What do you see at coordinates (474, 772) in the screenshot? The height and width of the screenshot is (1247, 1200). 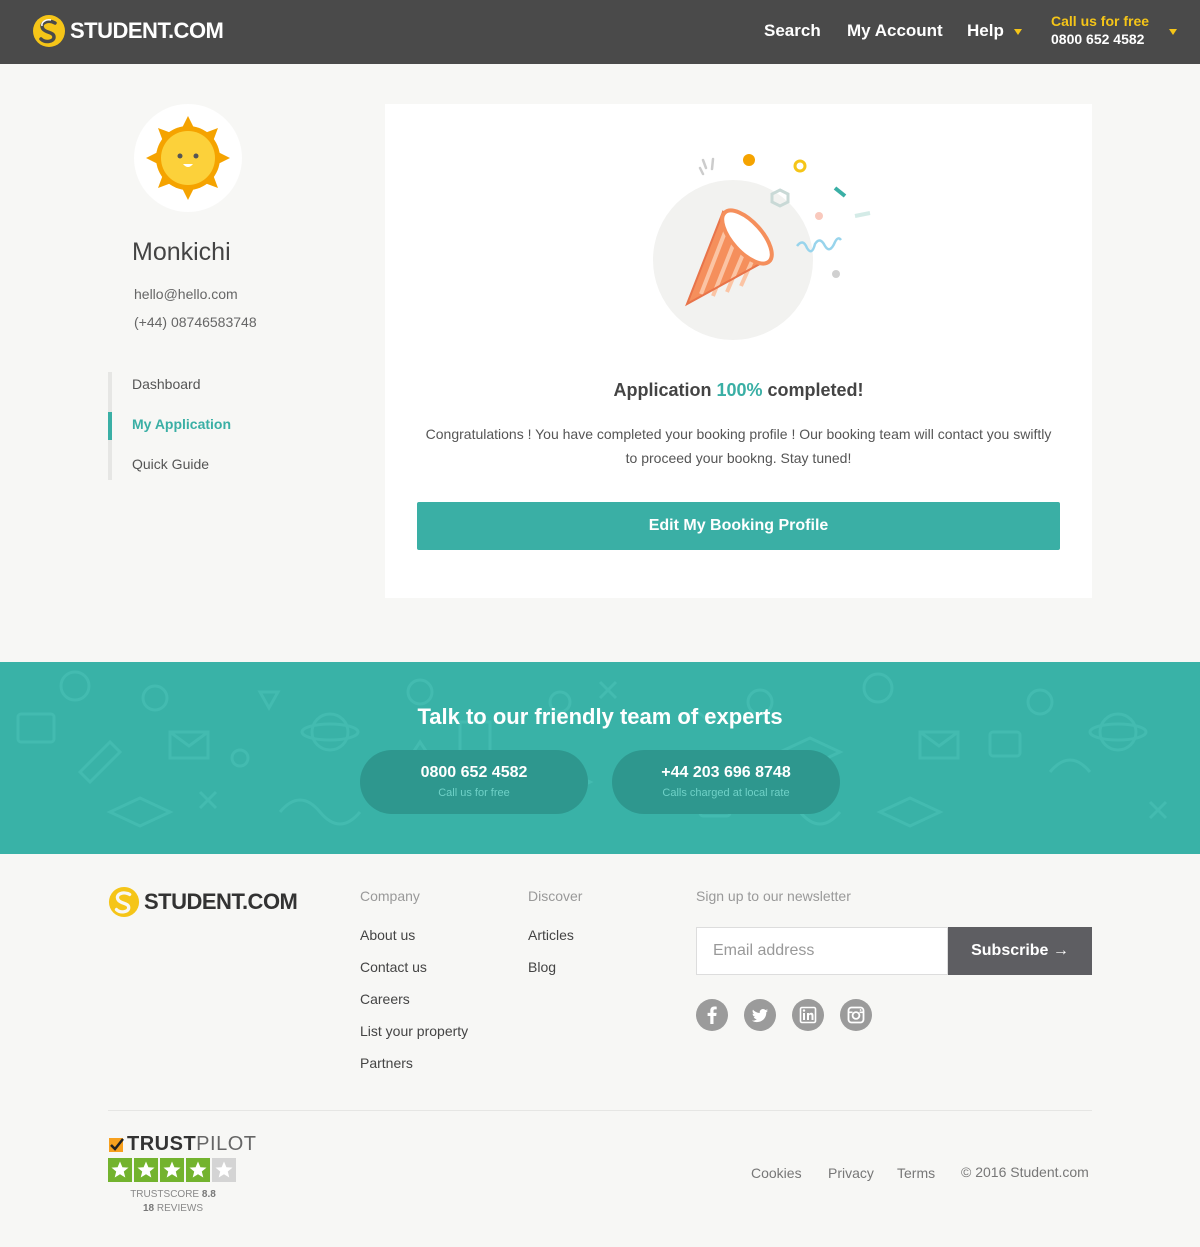 I see `phone-number: 0800 652 4582` at bounding box center [474, 772].